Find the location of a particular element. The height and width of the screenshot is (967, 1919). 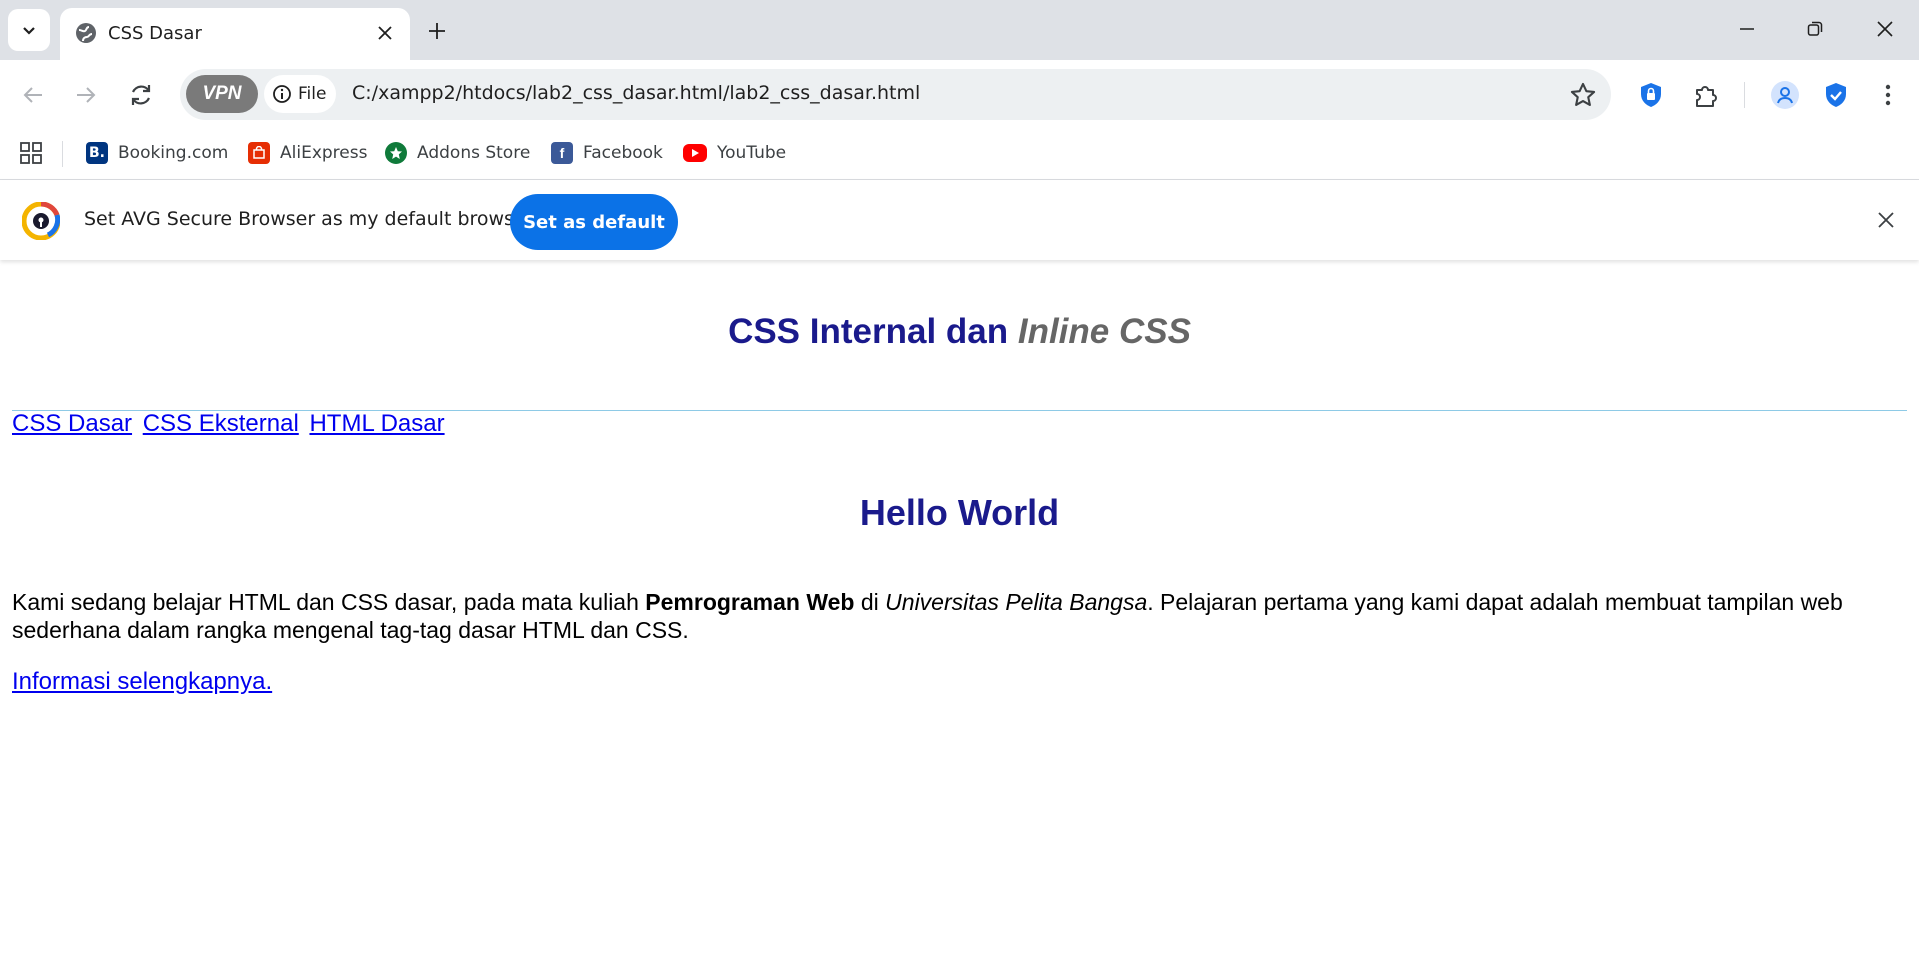

reload-icon is located at coordinates (141, 95).